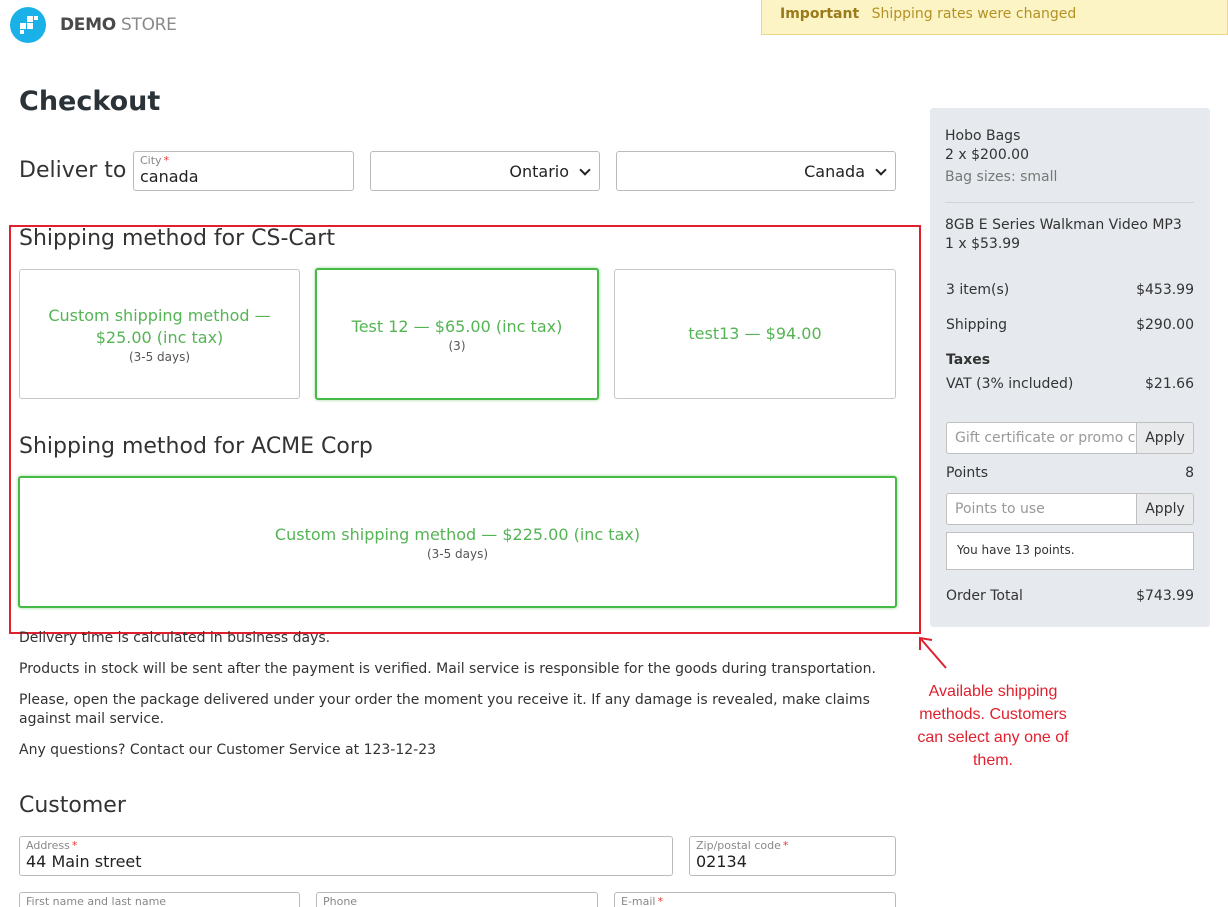  I want to click on country-value: Canada, so click(834, 171).